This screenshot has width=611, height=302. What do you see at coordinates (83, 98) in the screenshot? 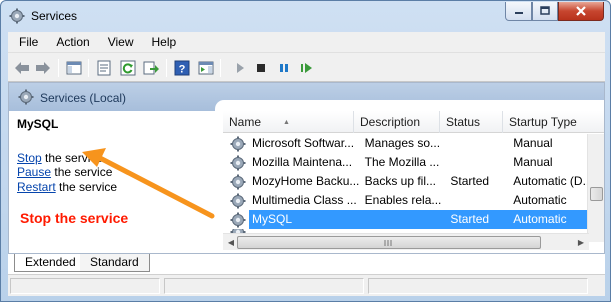
I see `pane-title: Services (Local)` at bounding box center [83, 98].